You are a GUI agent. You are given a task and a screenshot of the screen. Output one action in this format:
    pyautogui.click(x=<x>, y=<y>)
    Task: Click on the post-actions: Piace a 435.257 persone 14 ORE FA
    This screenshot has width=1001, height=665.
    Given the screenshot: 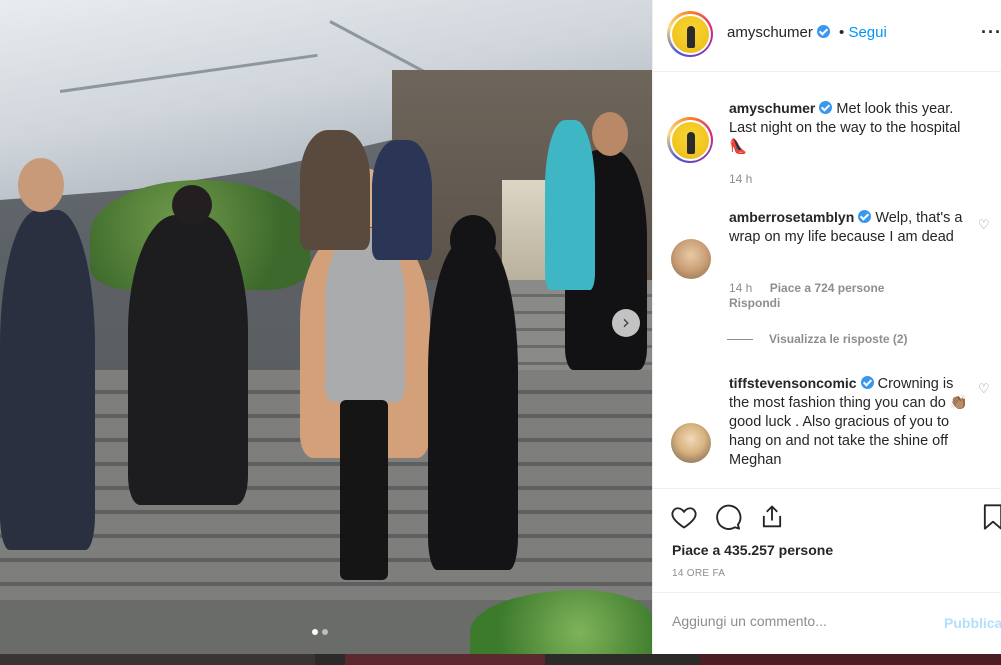 What is the action you would take?
    pyautogui.click(x=827, y=540)
    